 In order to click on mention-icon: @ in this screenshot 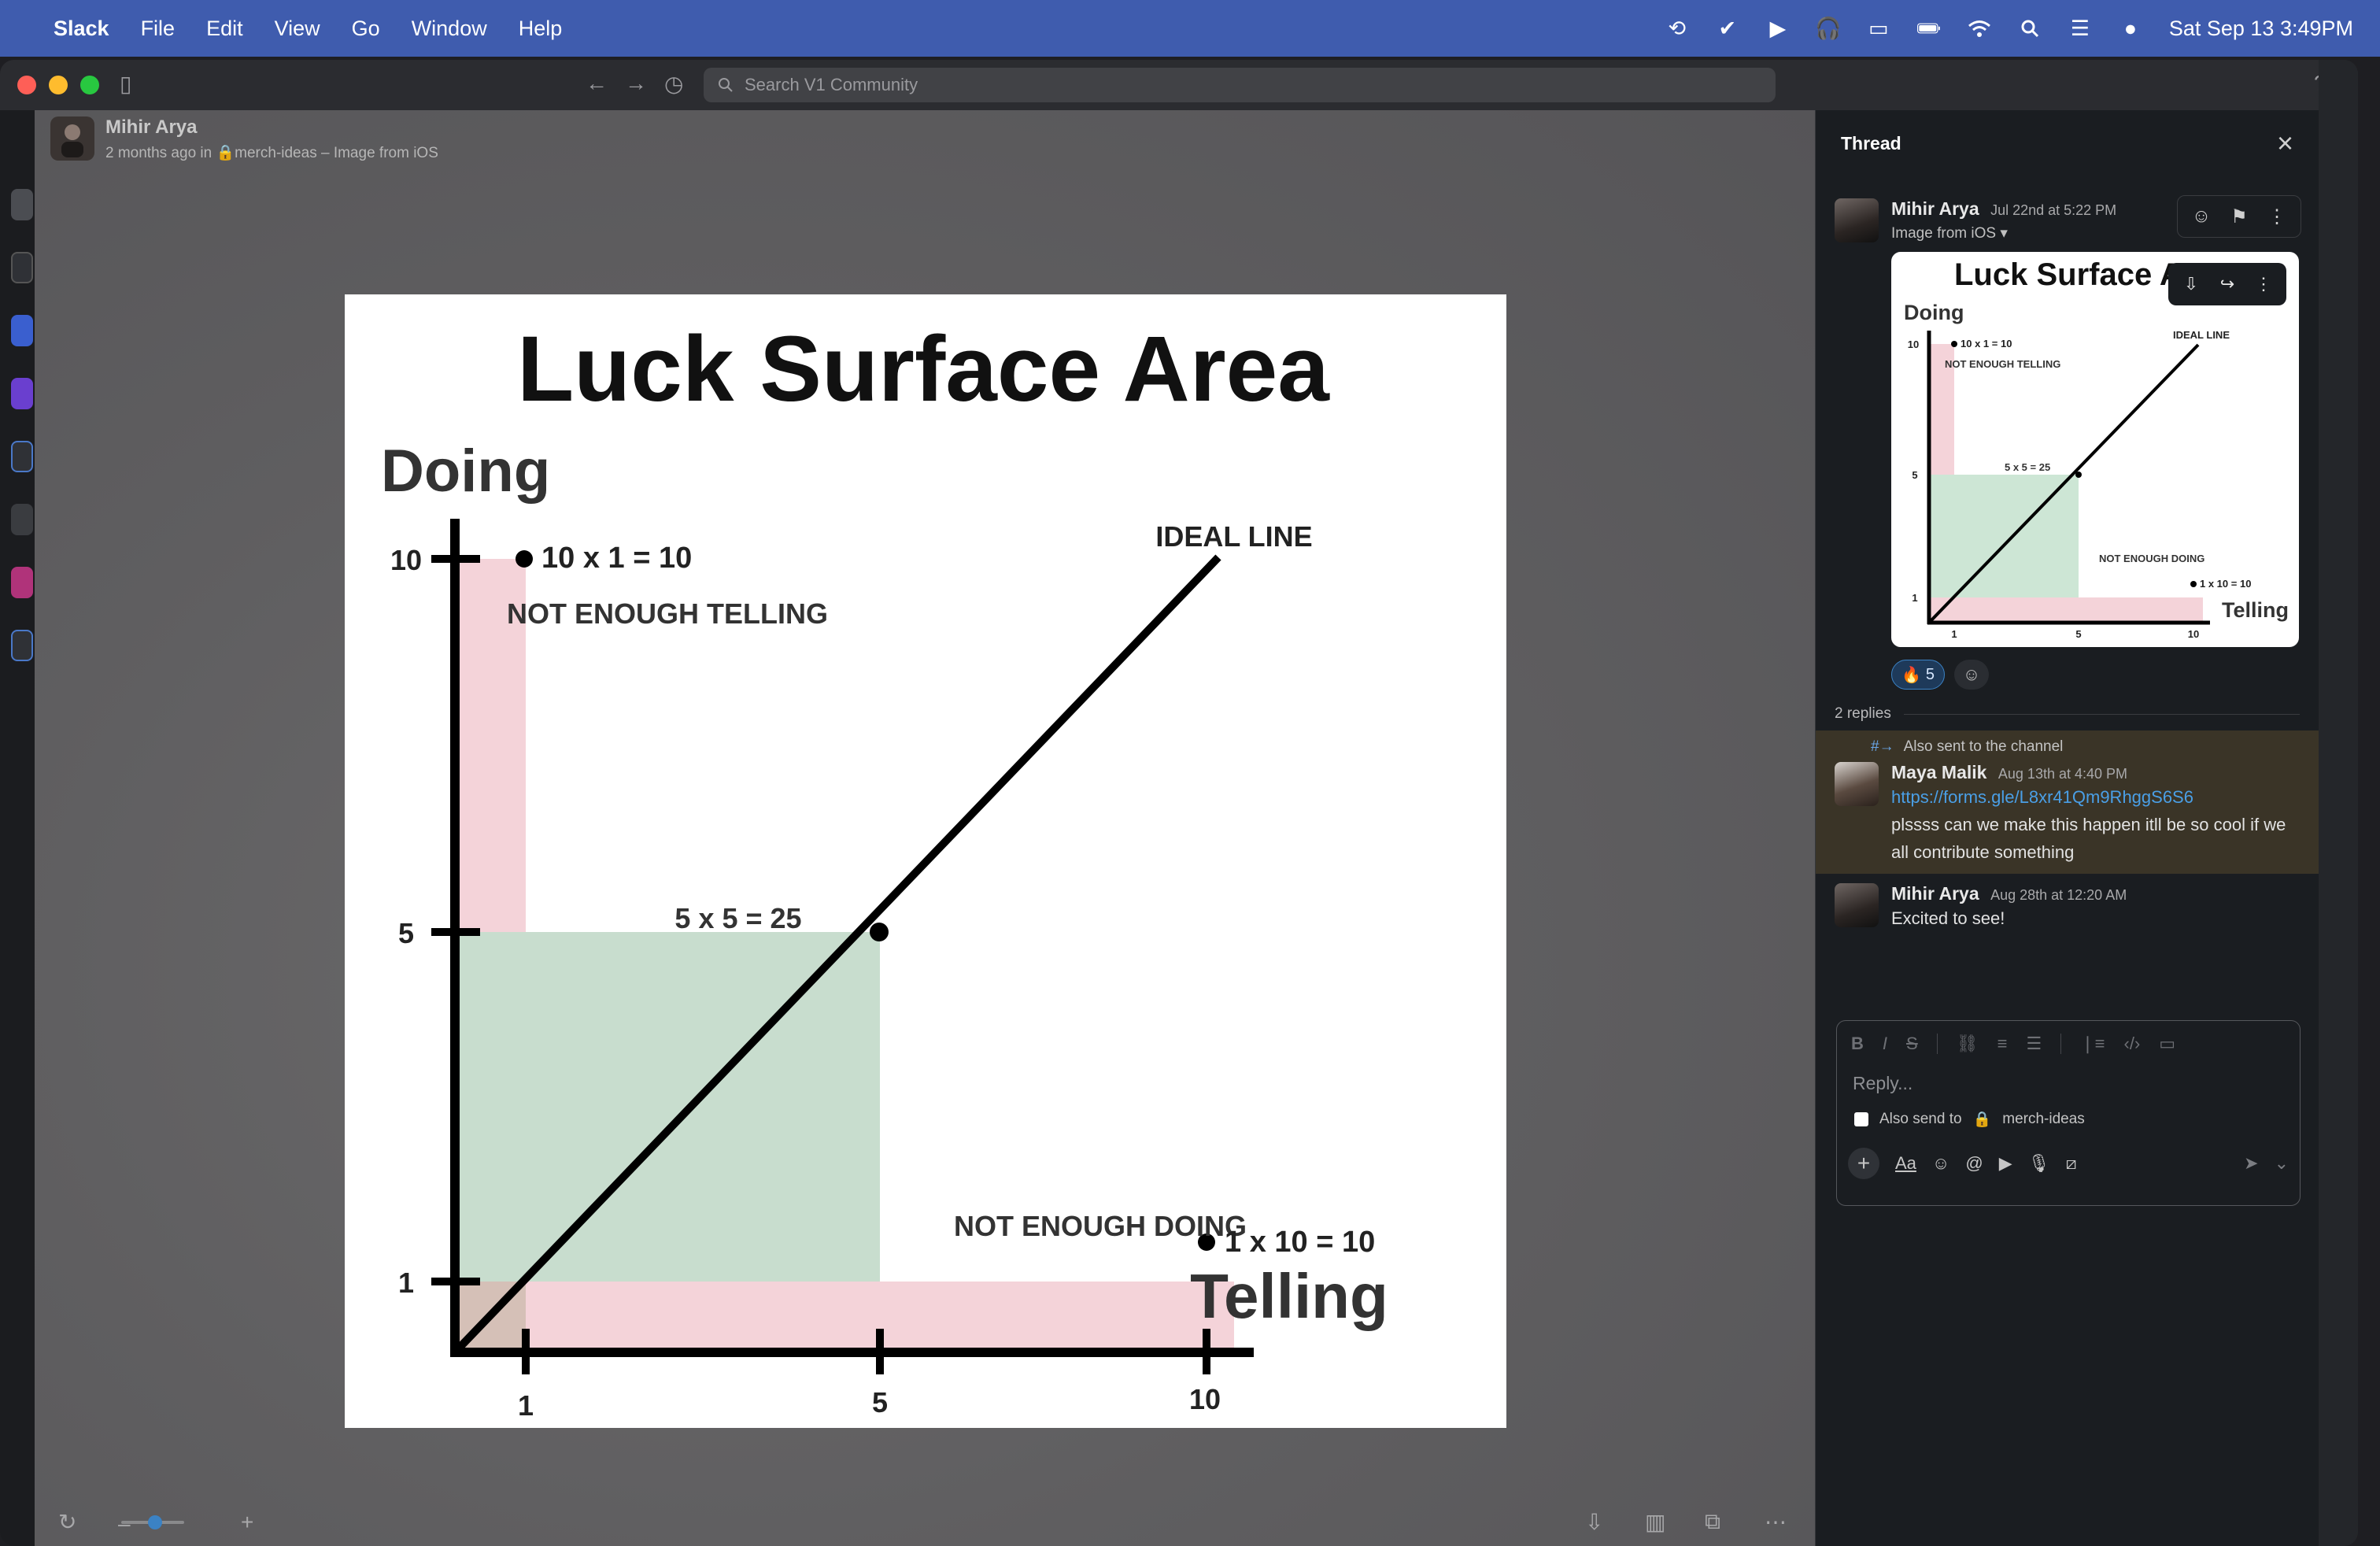, I will do `click(1974, 1163)`.